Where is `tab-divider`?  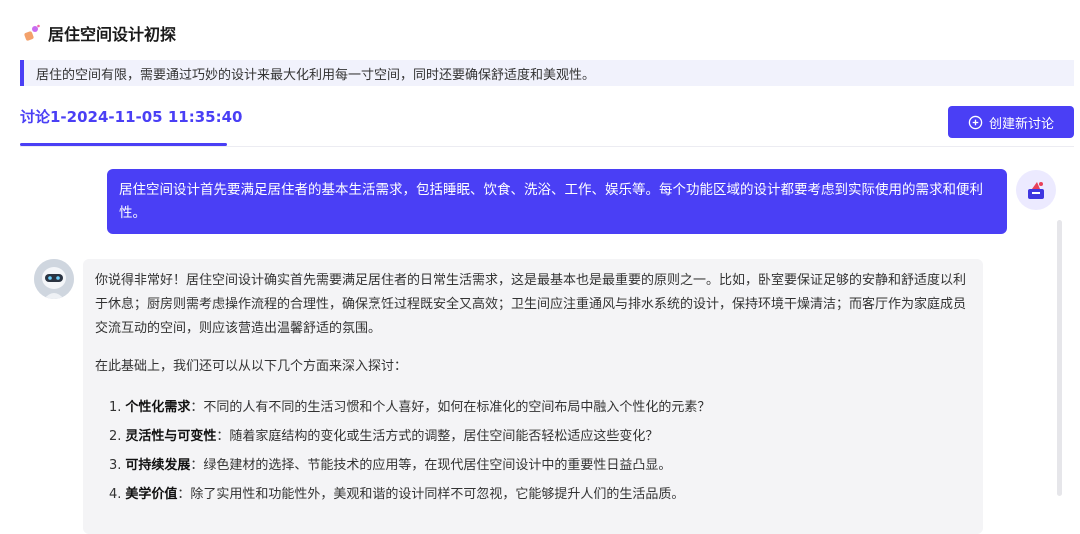 tab-divider is located at coordinates (547, 146).